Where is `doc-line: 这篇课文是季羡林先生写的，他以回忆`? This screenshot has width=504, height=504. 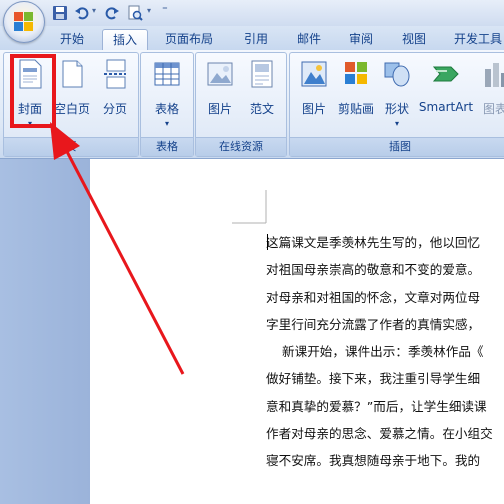
doc-line: 这篇课文是季羡林先生写的，他以回忆 is located at coordinates (373, 242).